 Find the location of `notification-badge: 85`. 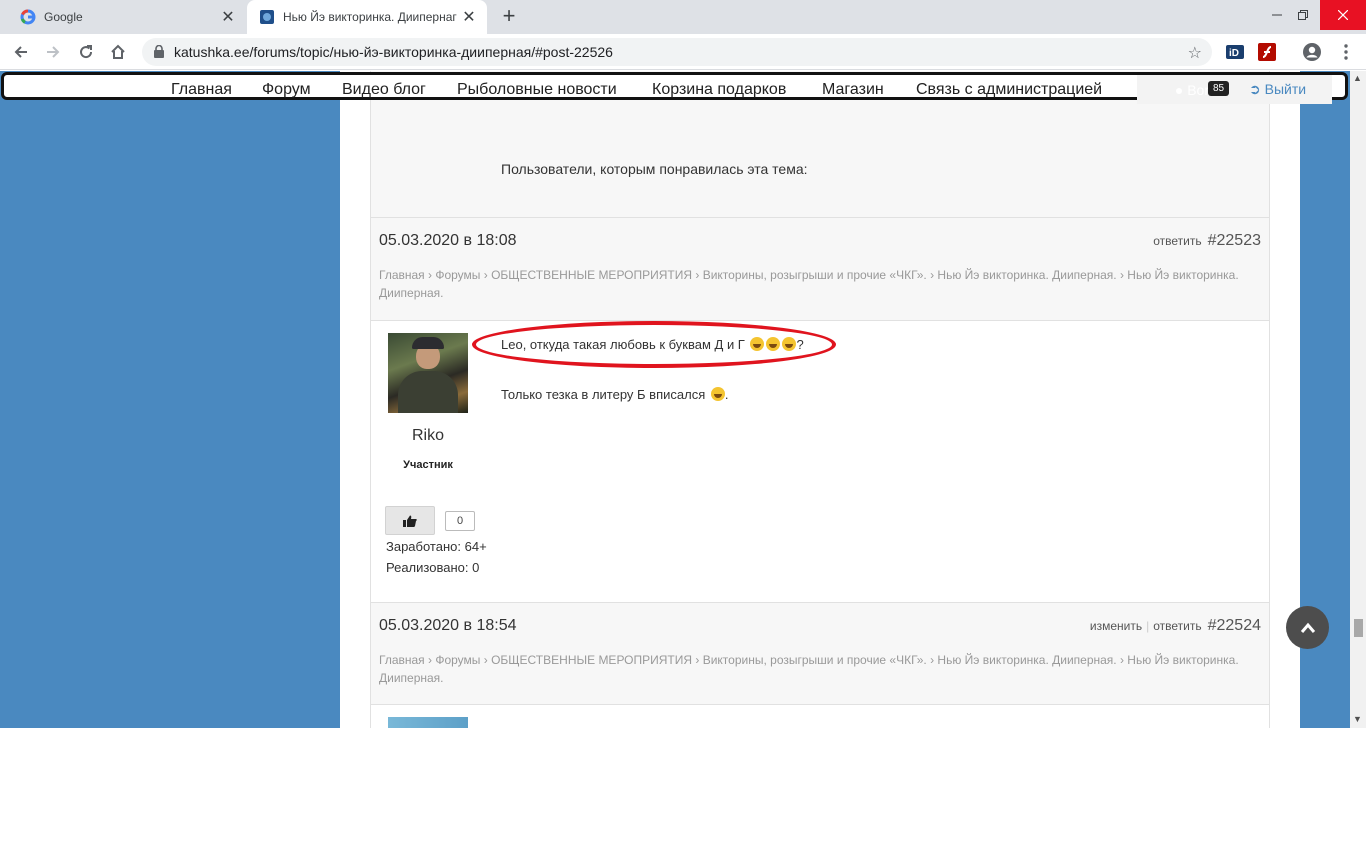

notification-badge: 85 is located at coordinates (1219, 88).